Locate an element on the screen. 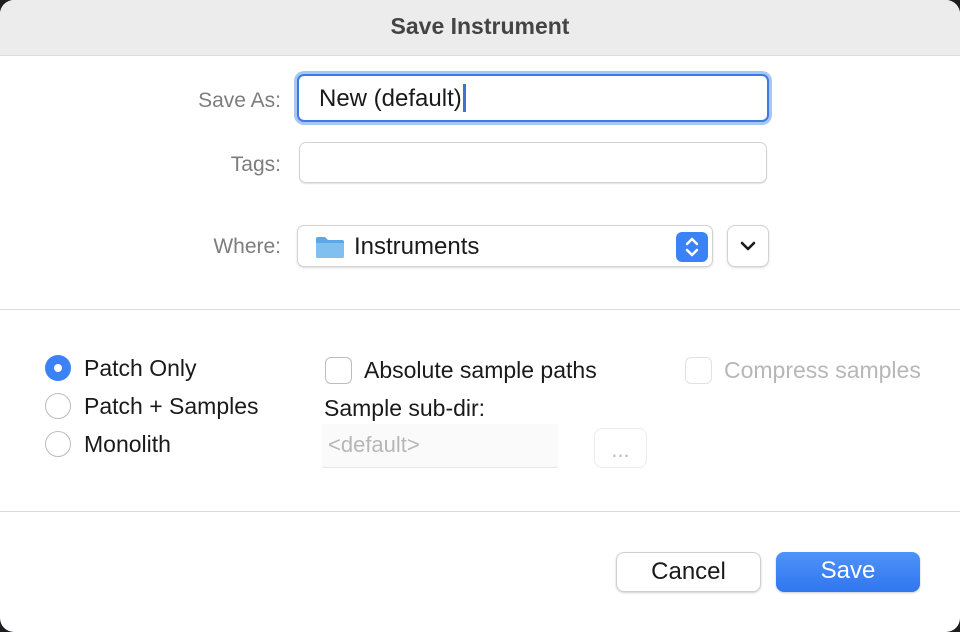  radio-patch-samples-label: Patch + Samples is located at coordinates (171, 406).